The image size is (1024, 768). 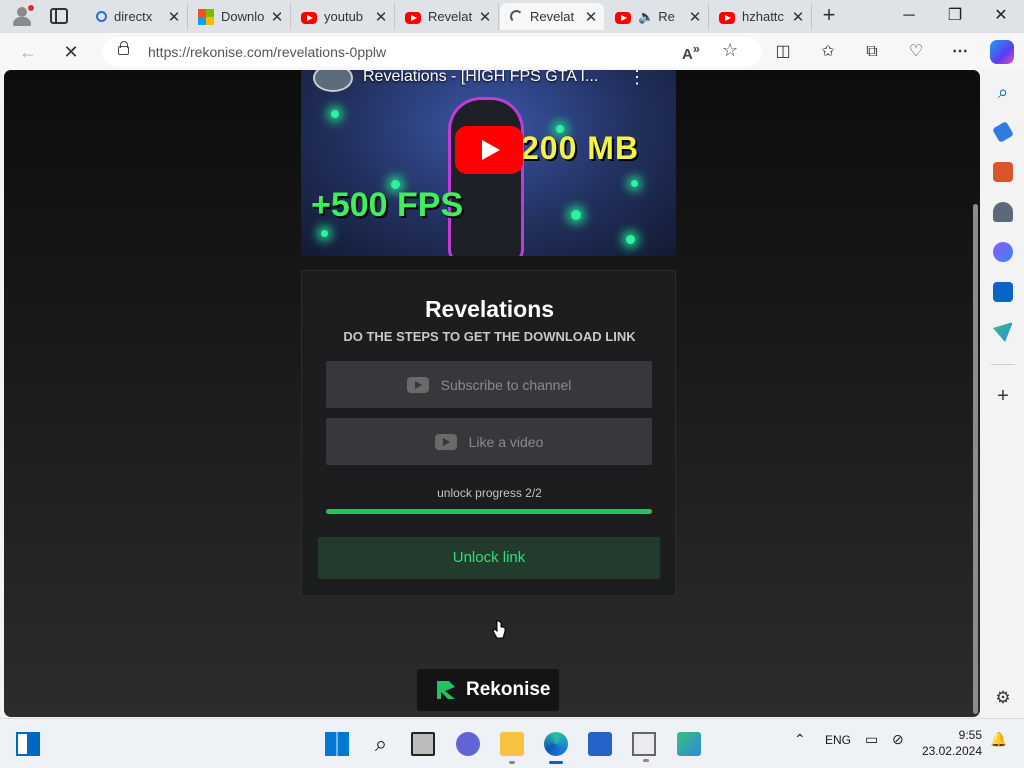 What do you see at coordinates (828, 52) in the screenshot?
I see `favorites-icon: ✩` at bounding box center [828, 52].